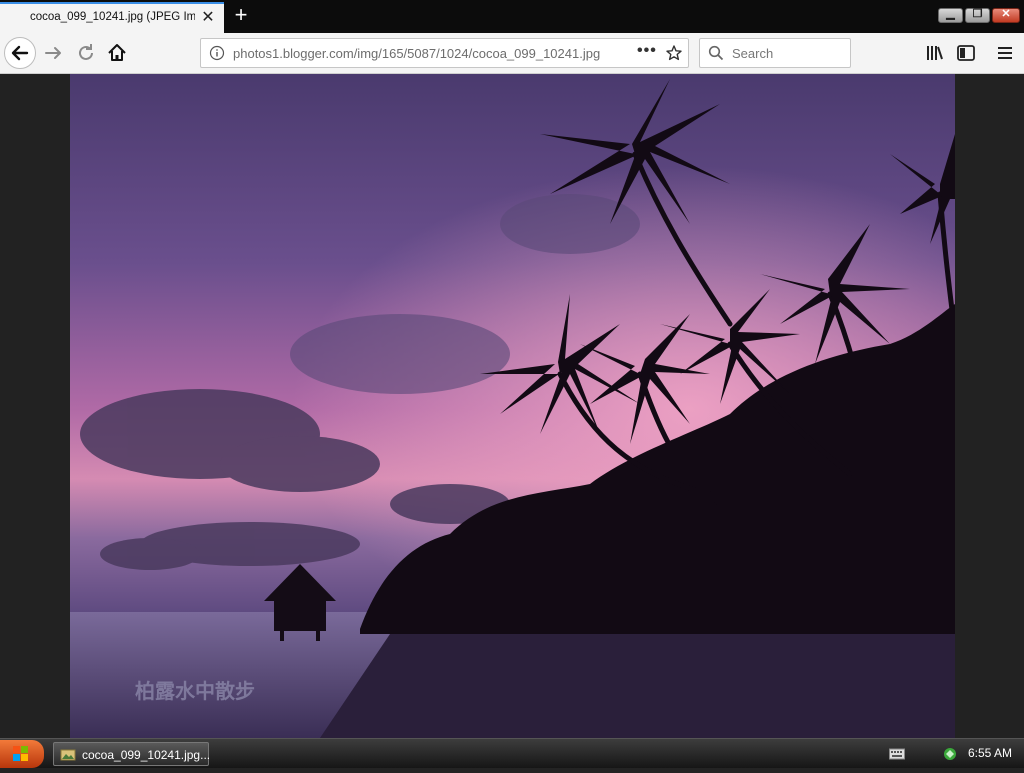 The height and width of the screenshot is (773, 1024). Describe the element at coordinates (86, 53) in the screenshot. I see `reload-icon` at that location.